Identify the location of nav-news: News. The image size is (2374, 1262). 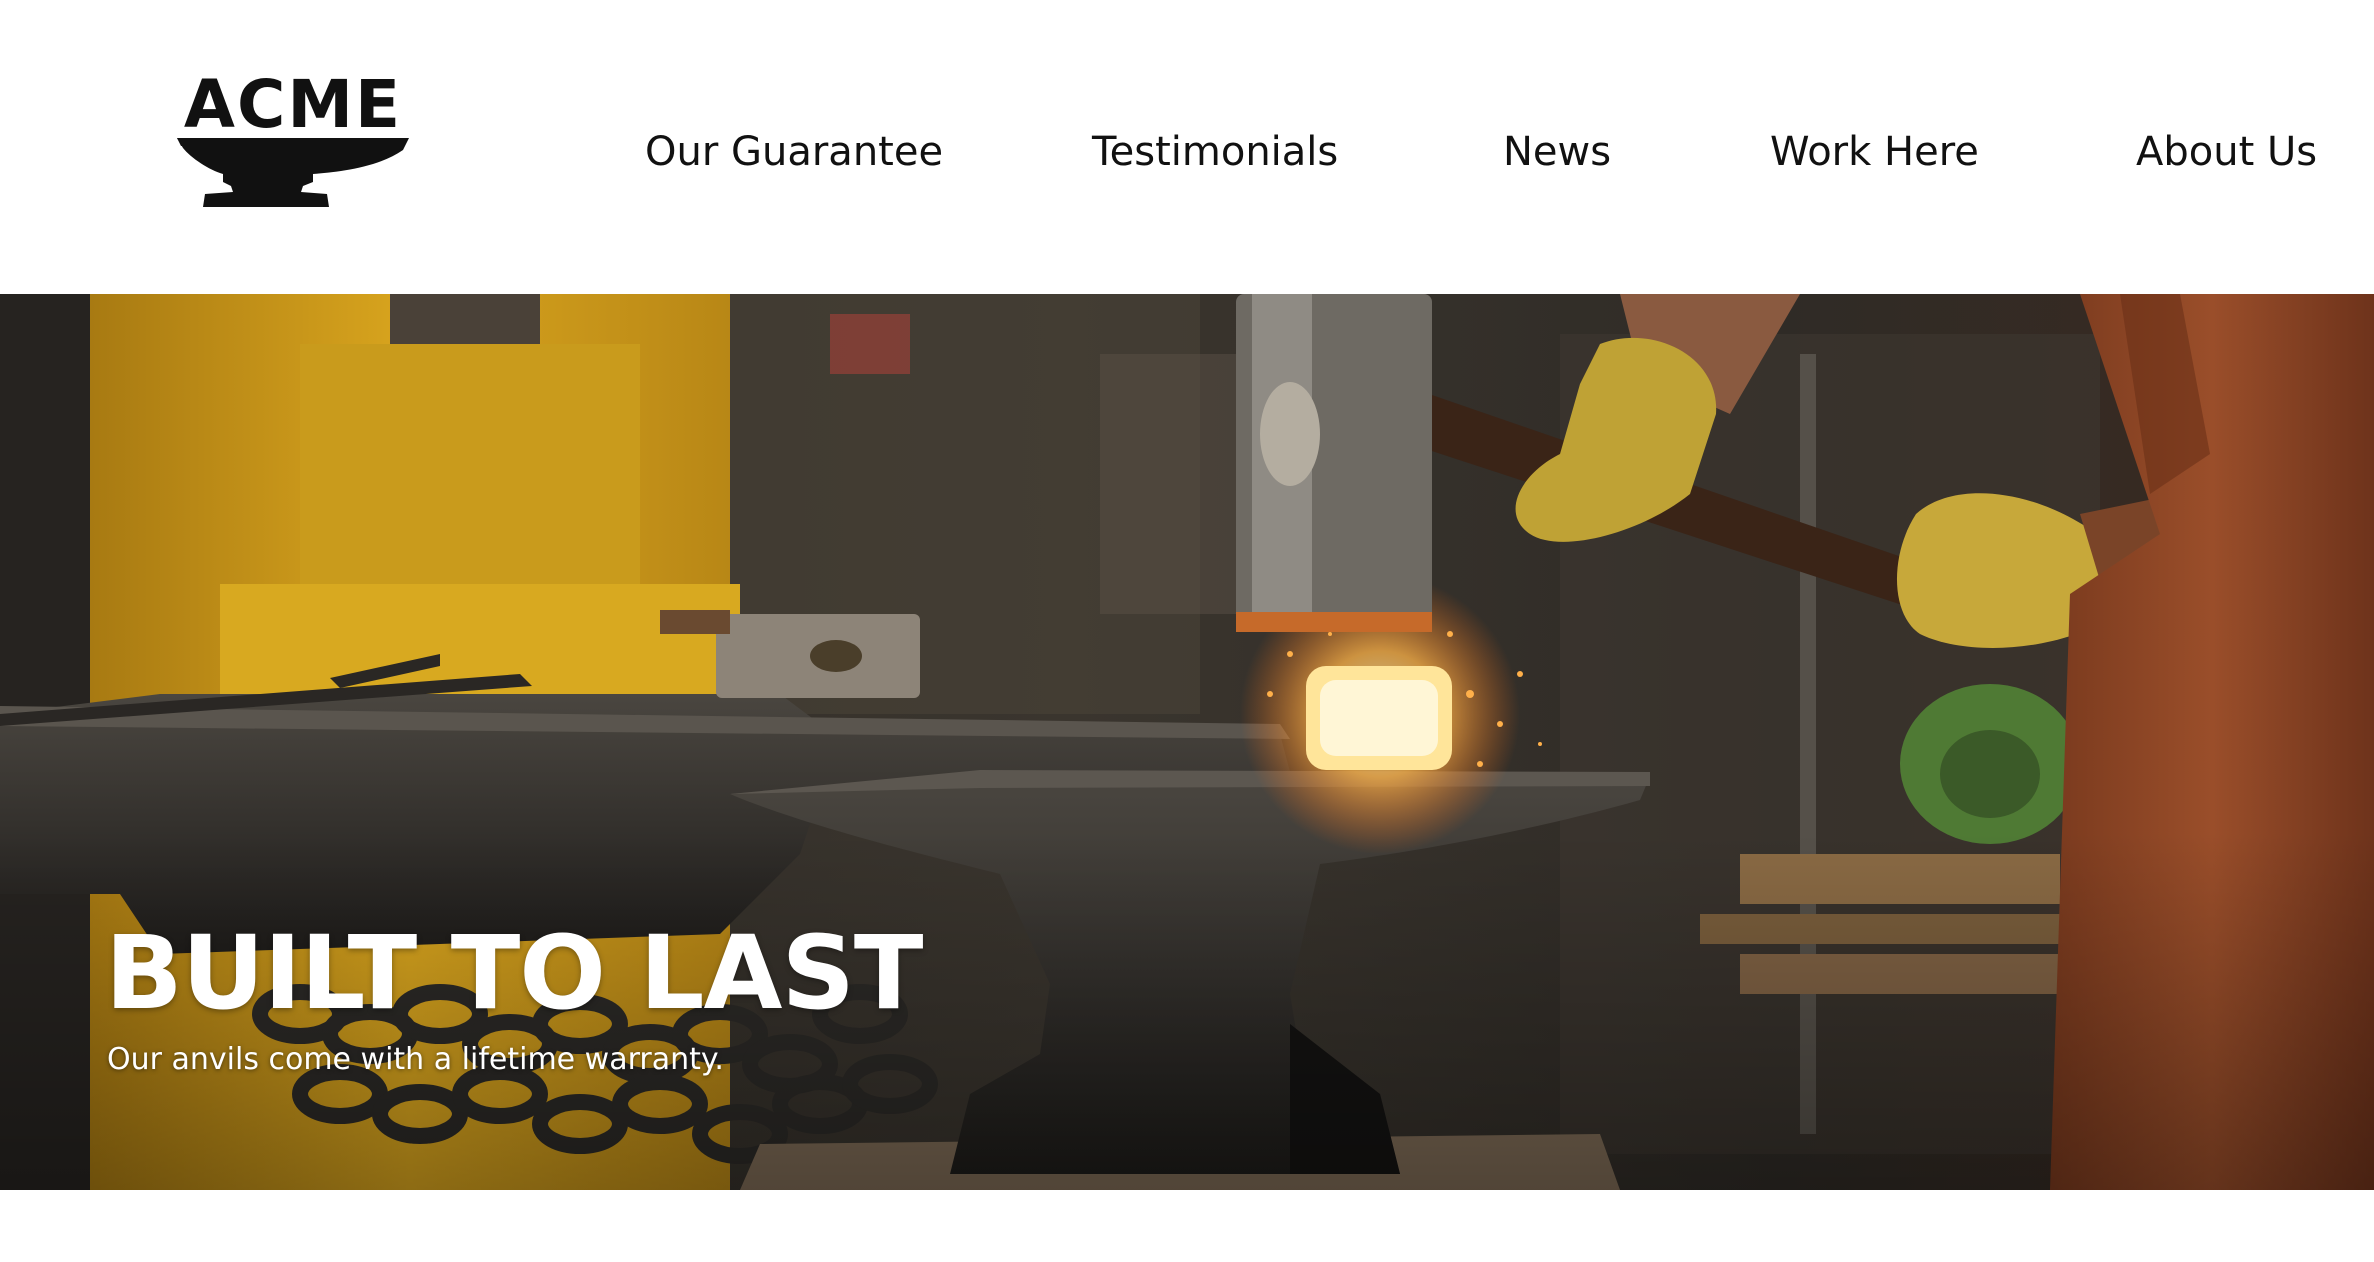
(1557, 152).